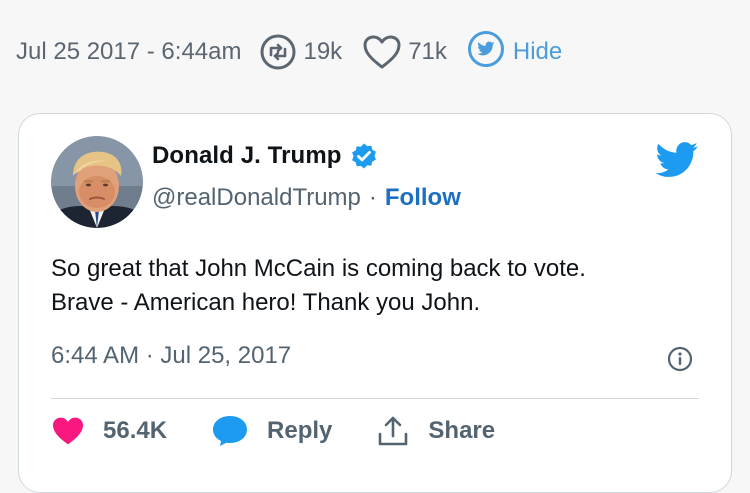  I want to click on author-handle: @realDonaldTrump, so click(256, 198).